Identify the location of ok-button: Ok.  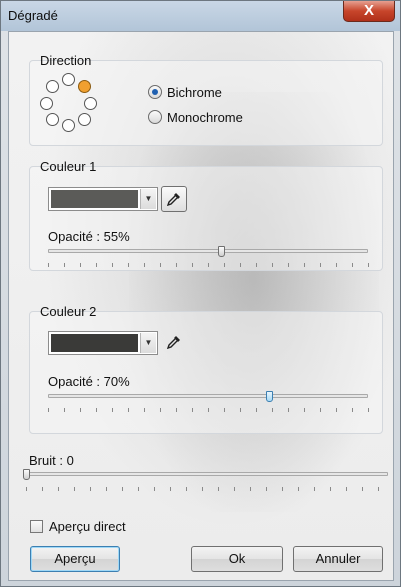
(237, 559).